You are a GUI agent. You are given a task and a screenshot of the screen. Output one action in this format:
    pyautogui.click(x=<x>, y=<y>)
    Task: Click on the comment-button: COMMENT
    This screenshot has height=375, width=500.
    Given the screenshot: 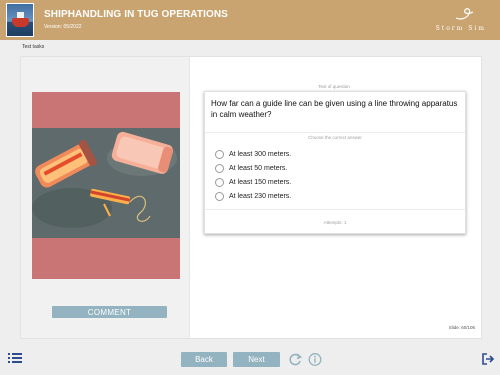 What is the action you would take?
    pyautogui.click(x=109, y=312)
    